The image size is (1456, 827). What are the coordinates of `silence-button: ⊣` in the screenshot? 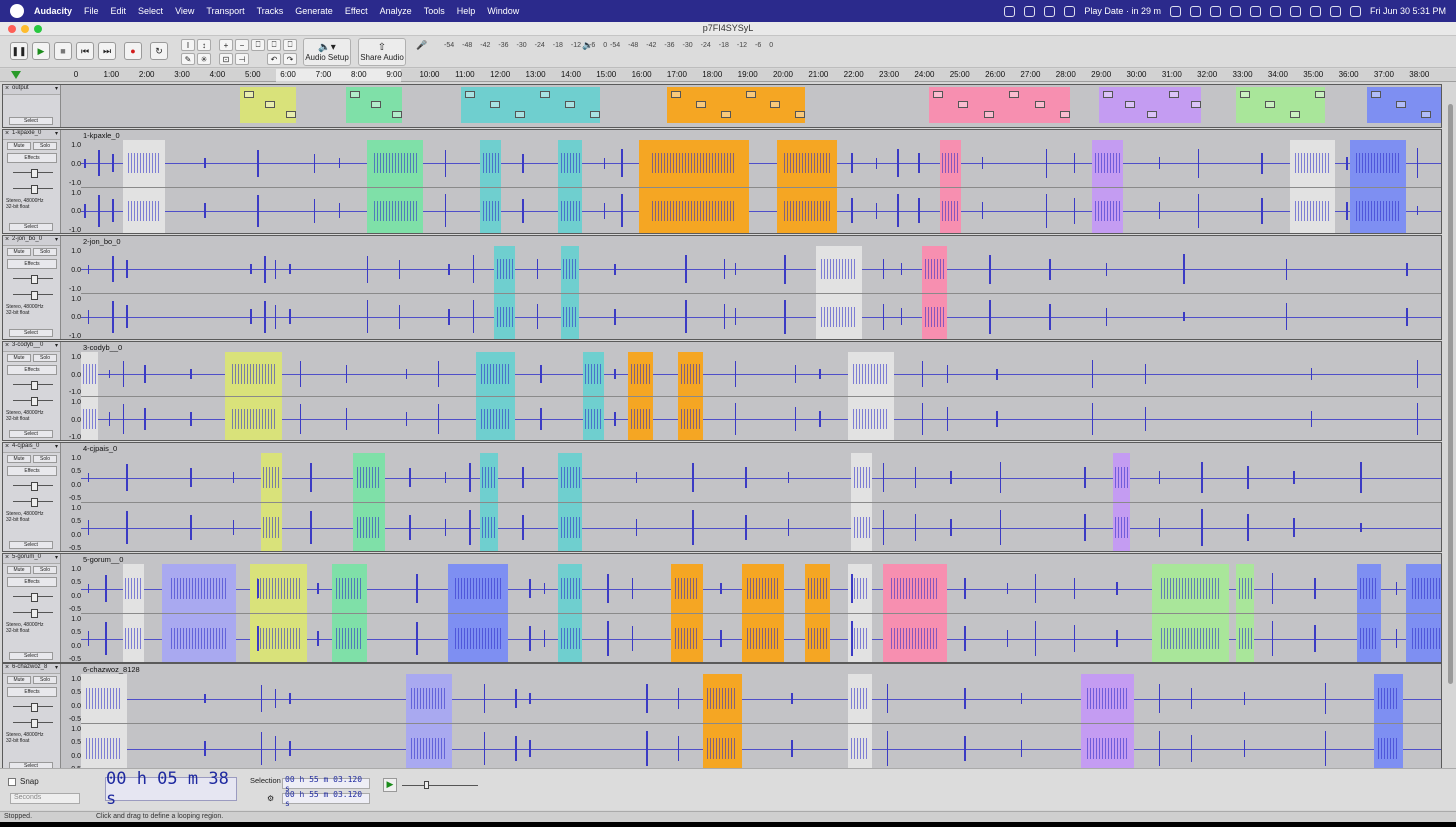 It's located at (242, 59).